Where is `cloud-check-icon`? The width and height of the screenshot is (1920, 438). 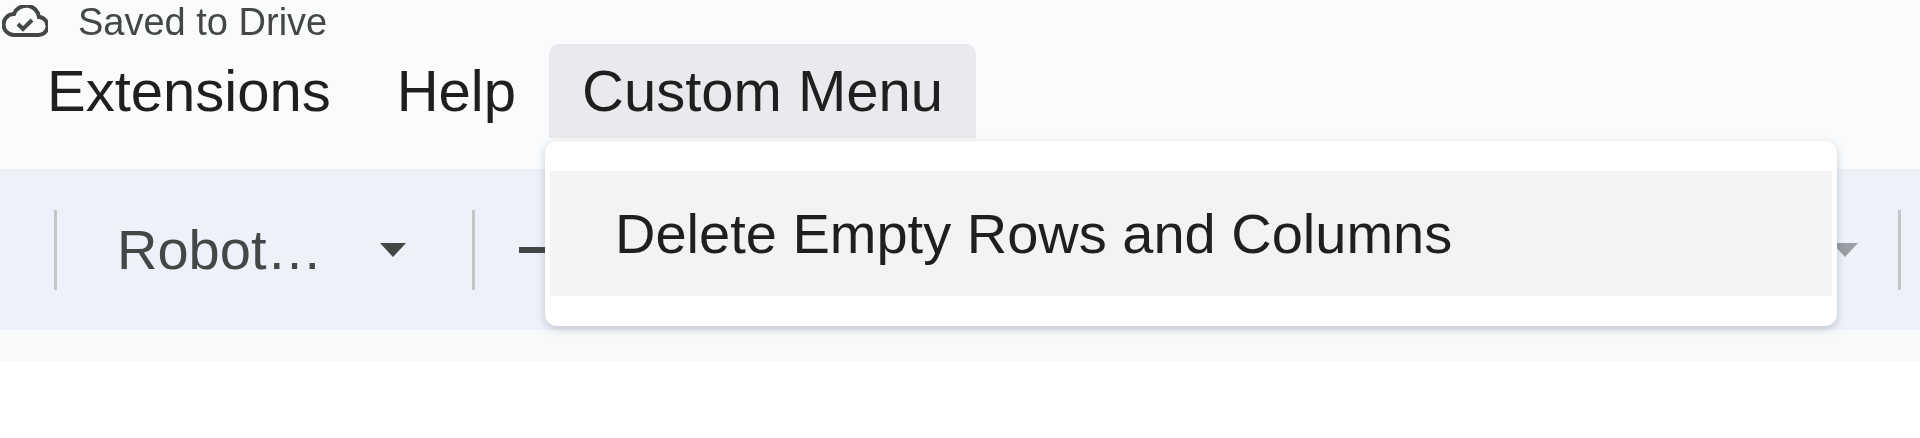 cloud-check-icon is located at coordinates (25, 22).